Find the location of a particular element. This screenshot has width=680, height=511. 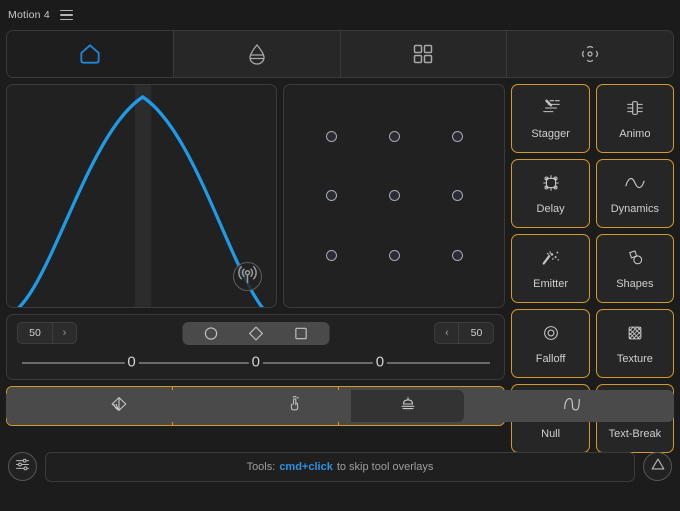

touch-icon is located at coordinates (295, 406).